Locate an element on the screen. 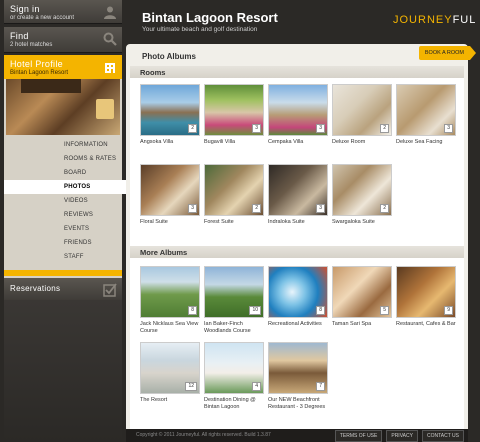 This screenshot has height=442, width=480. album-caption: Floral Suite is located at coordinates (170, 222).